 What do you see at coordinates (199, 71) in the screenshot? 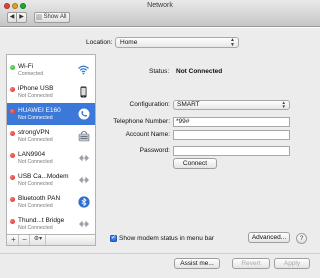
I see `status-value: Not Connected` at bounding box center [199, 71].